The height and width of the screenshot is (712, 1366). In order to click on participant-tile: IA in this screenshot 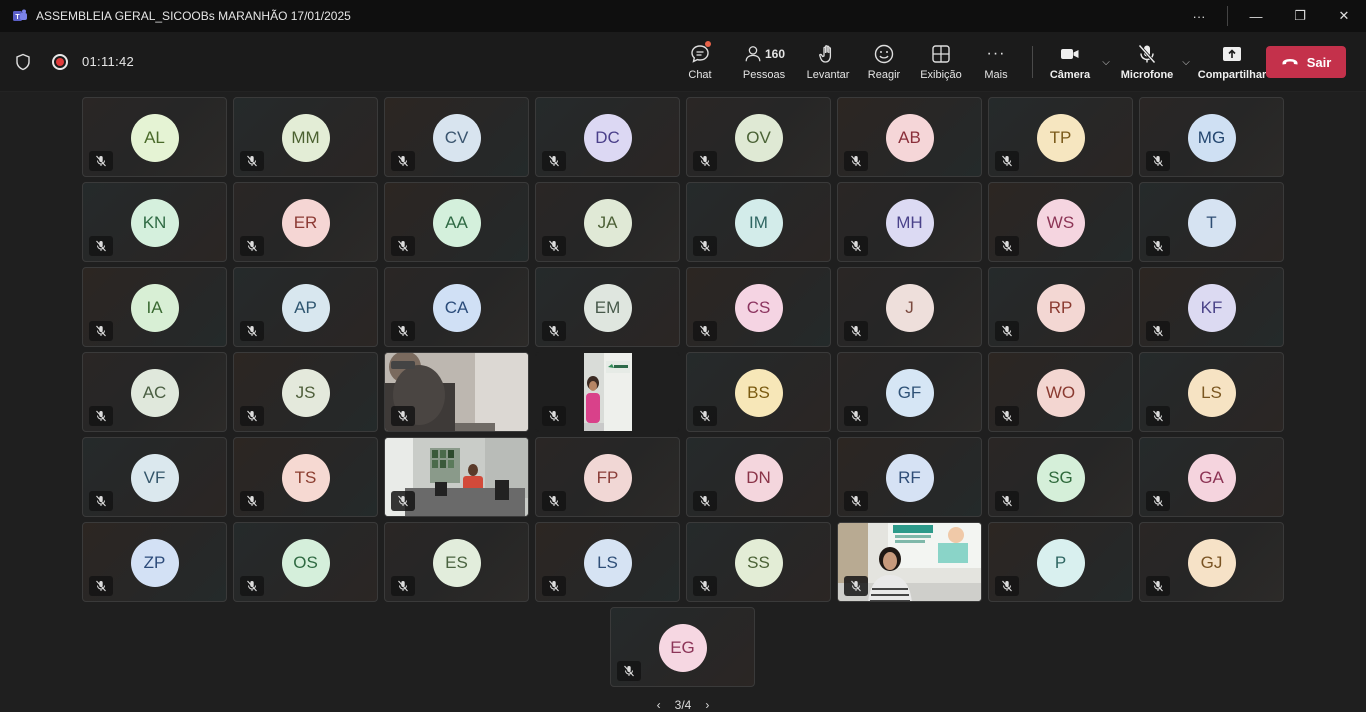, I will do `click(154, 307)`.